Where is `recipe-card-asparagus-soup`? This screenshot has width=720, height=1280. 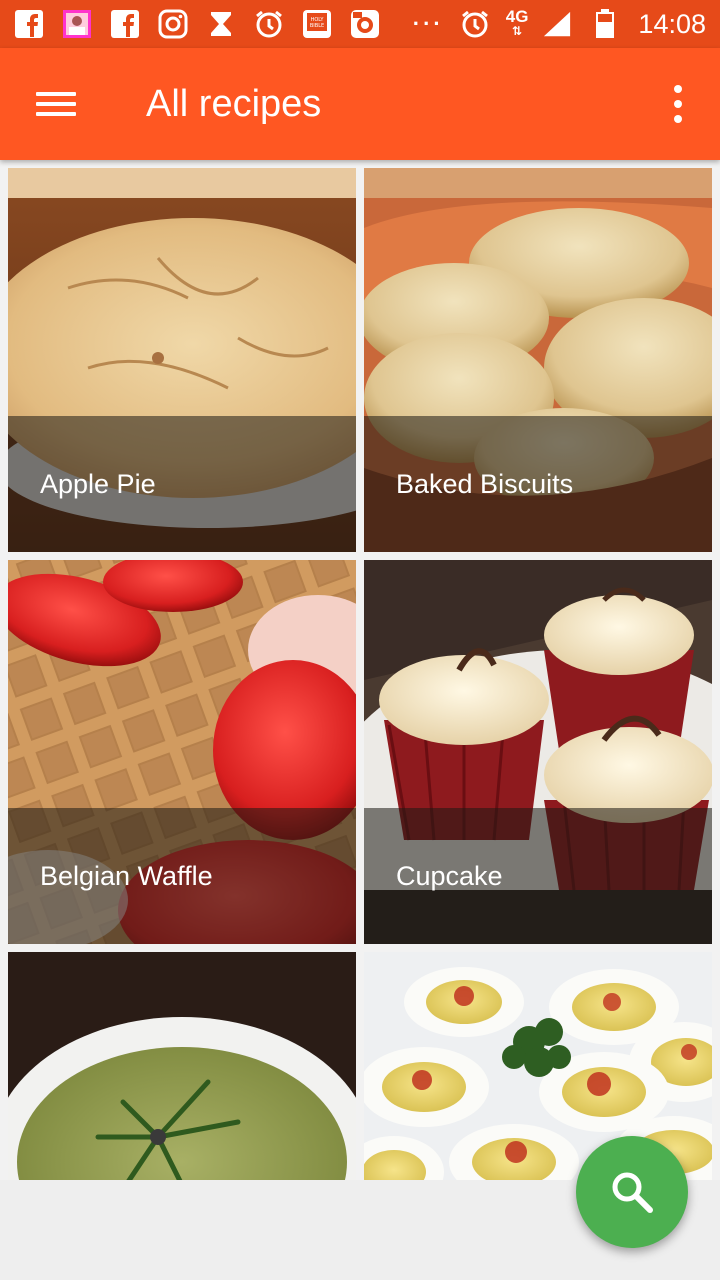
recipe-card-asparagus-soup is located at coordinates (182, 1066).